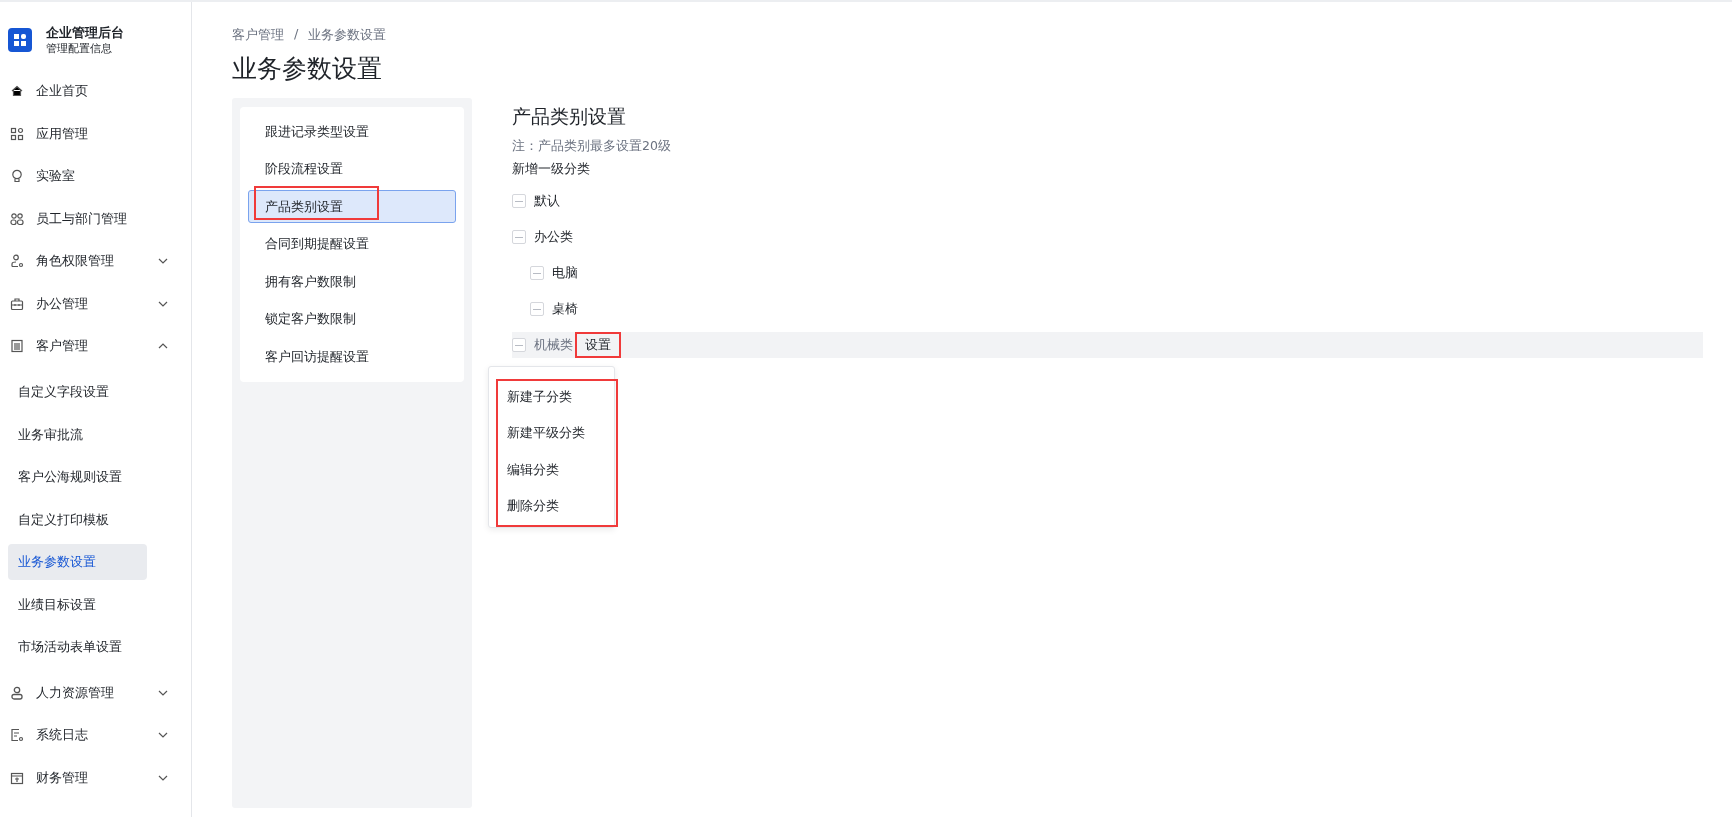 The width and height of the screenshot is (1732, 817). I want to click on sidebar-item: 应用管理, so click(95, 133).